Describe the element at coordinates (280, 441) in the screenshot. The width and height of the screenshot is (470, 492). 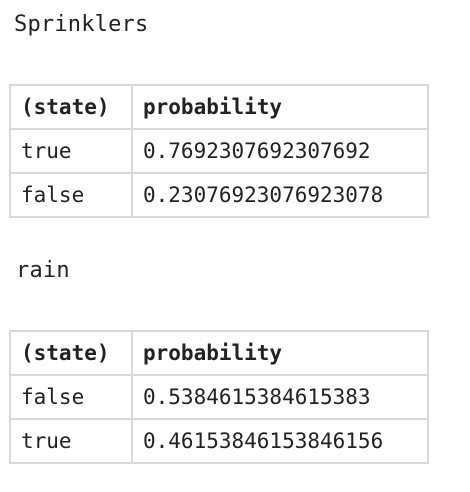
I see `probability-cell: 0.46153846153846156` at that location.